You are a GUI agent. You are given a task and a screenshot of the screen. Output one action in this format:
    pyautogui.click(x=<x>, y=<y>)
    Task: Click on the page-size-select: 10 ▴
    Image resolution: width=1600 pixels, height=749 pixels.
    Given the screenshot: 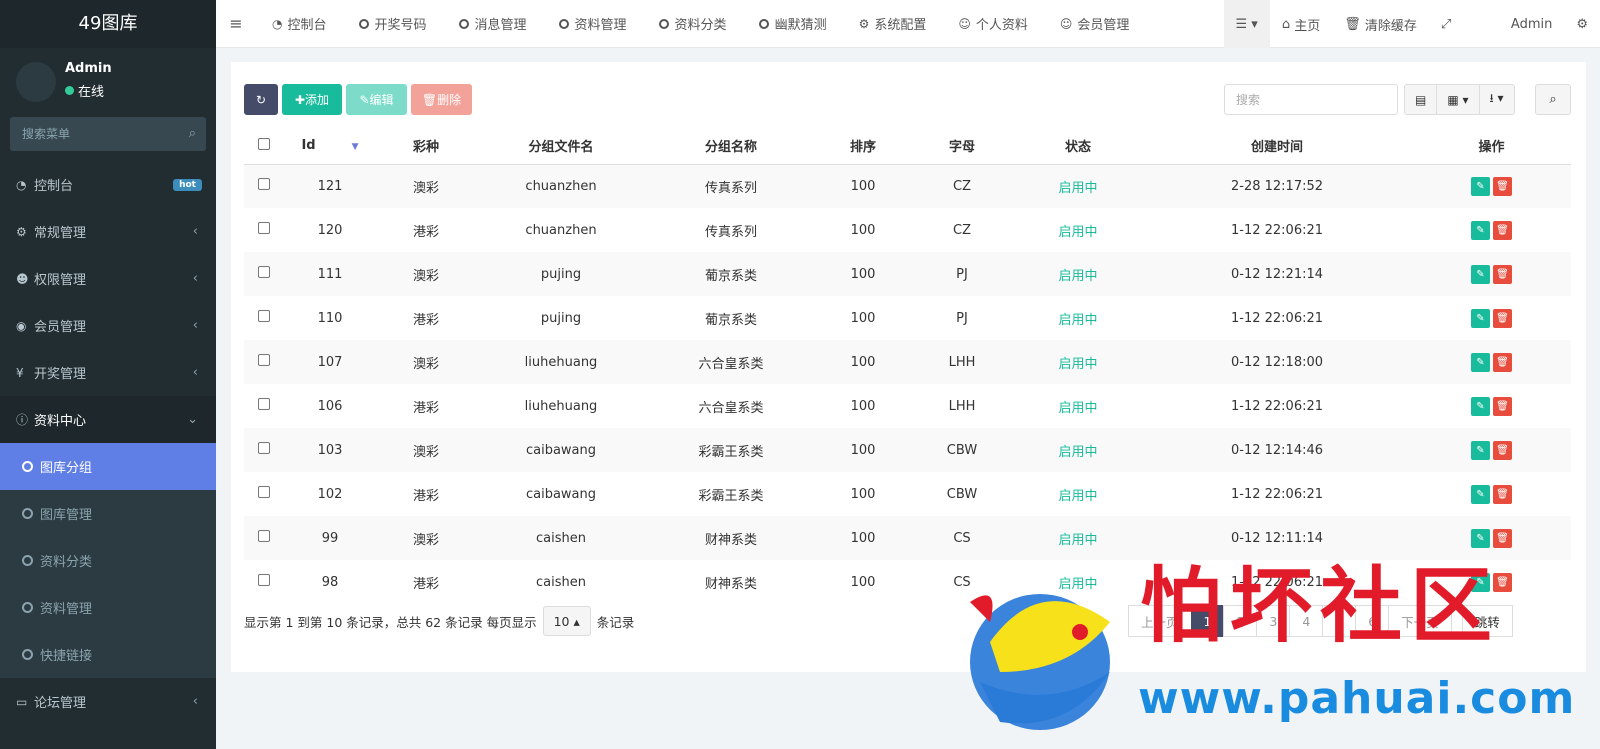 What is the action you would take?
    pyautogui.click(x=566, y=621)
    